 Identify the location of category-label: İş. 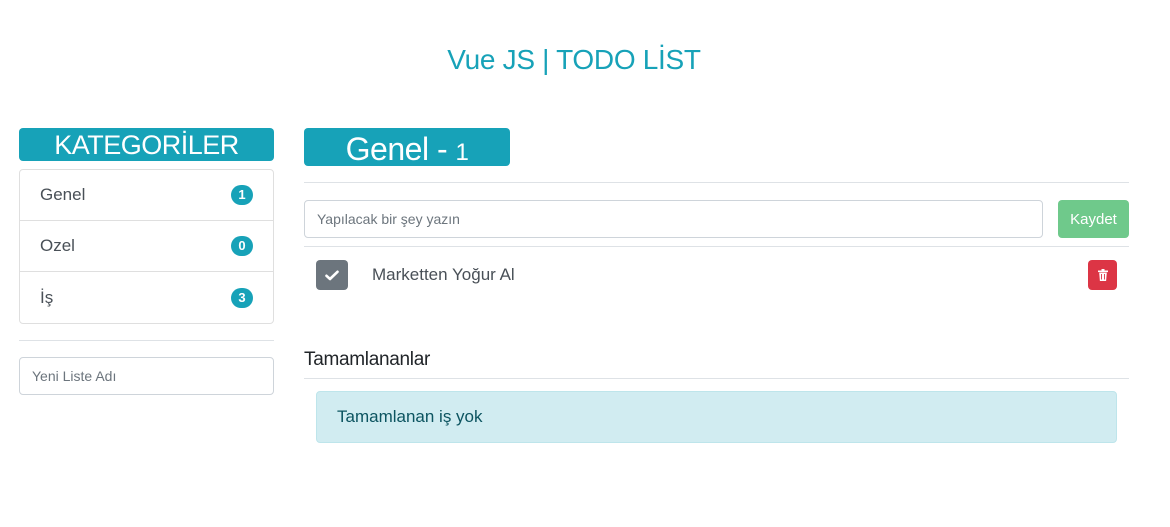
(47, 297).